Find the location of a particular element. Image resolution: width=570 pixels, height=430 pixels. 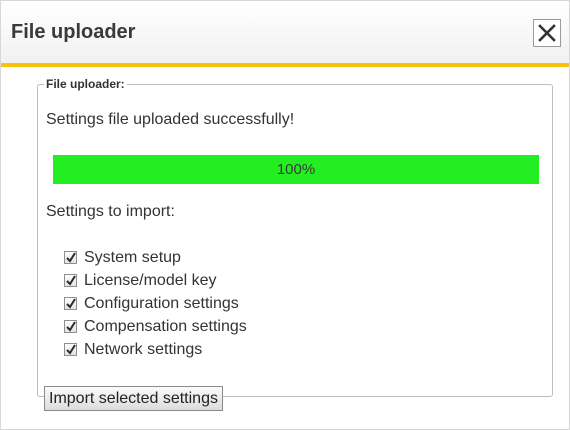

close-icon is located at coordinates (547, 33).